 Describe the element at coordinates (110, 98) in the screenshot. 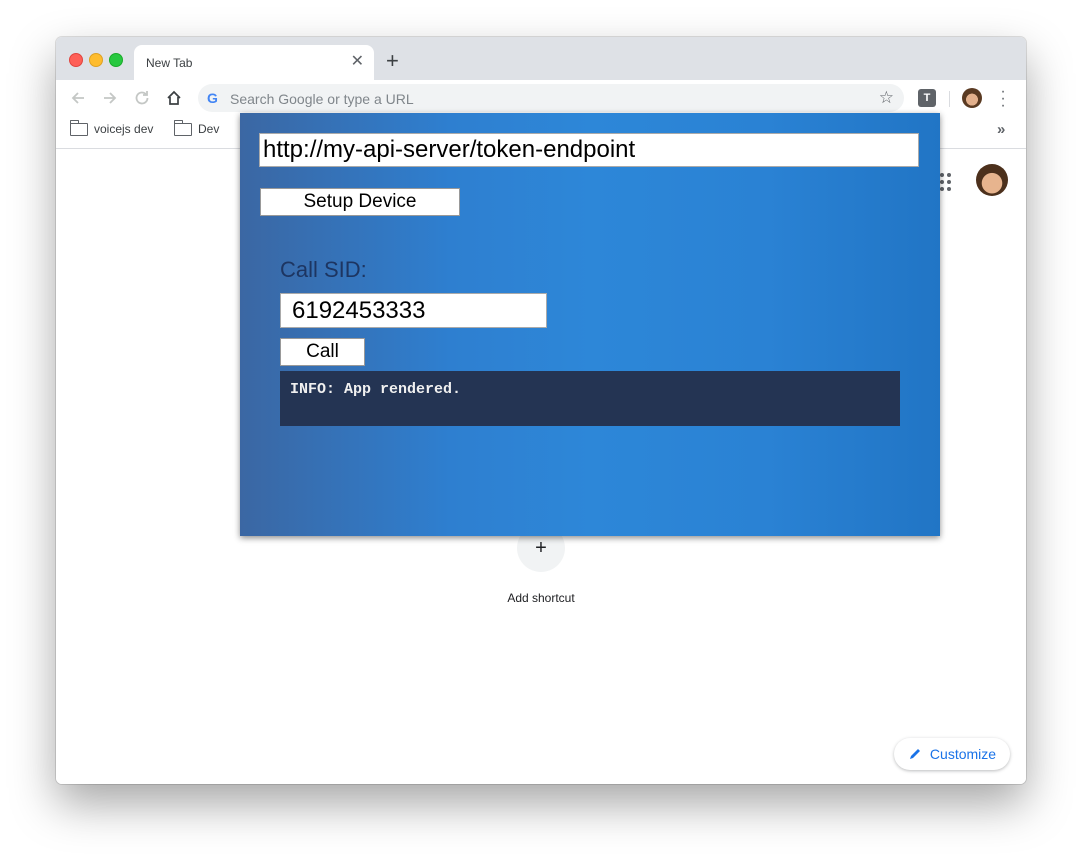

I see `forward-icon` at that location.